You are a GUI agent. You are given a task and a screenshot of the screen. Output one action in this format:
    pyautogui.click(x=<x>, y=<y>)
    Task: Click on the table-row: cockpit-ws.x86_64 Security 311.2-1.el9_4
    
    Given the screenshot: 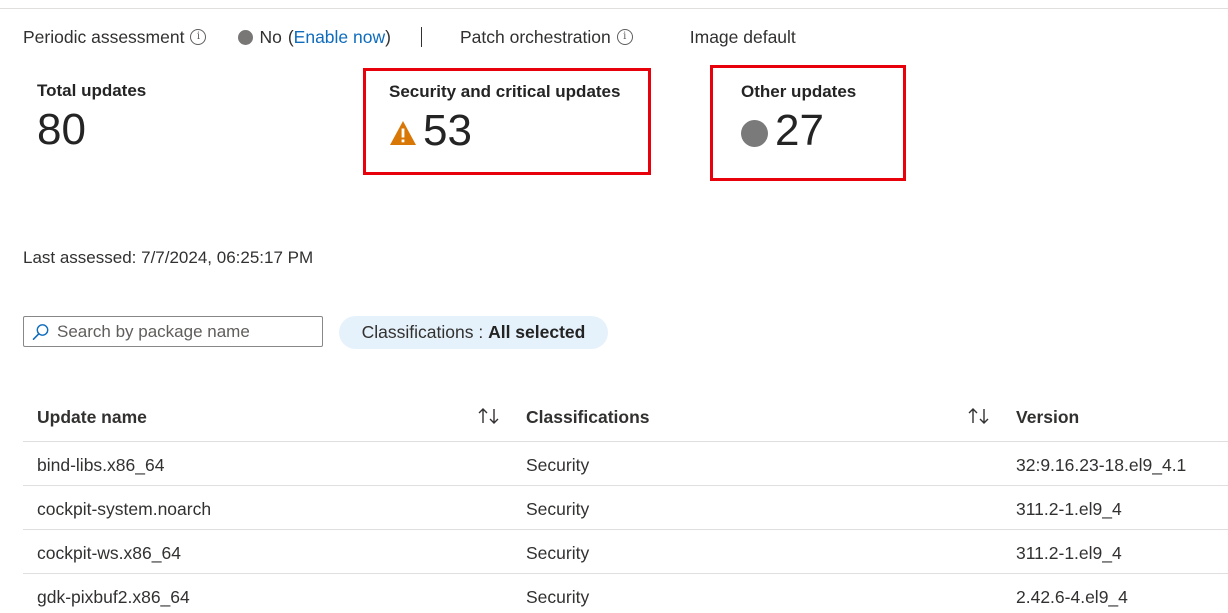 What is the action you would take?
    pyautogui.click(x=625, y=552)
    